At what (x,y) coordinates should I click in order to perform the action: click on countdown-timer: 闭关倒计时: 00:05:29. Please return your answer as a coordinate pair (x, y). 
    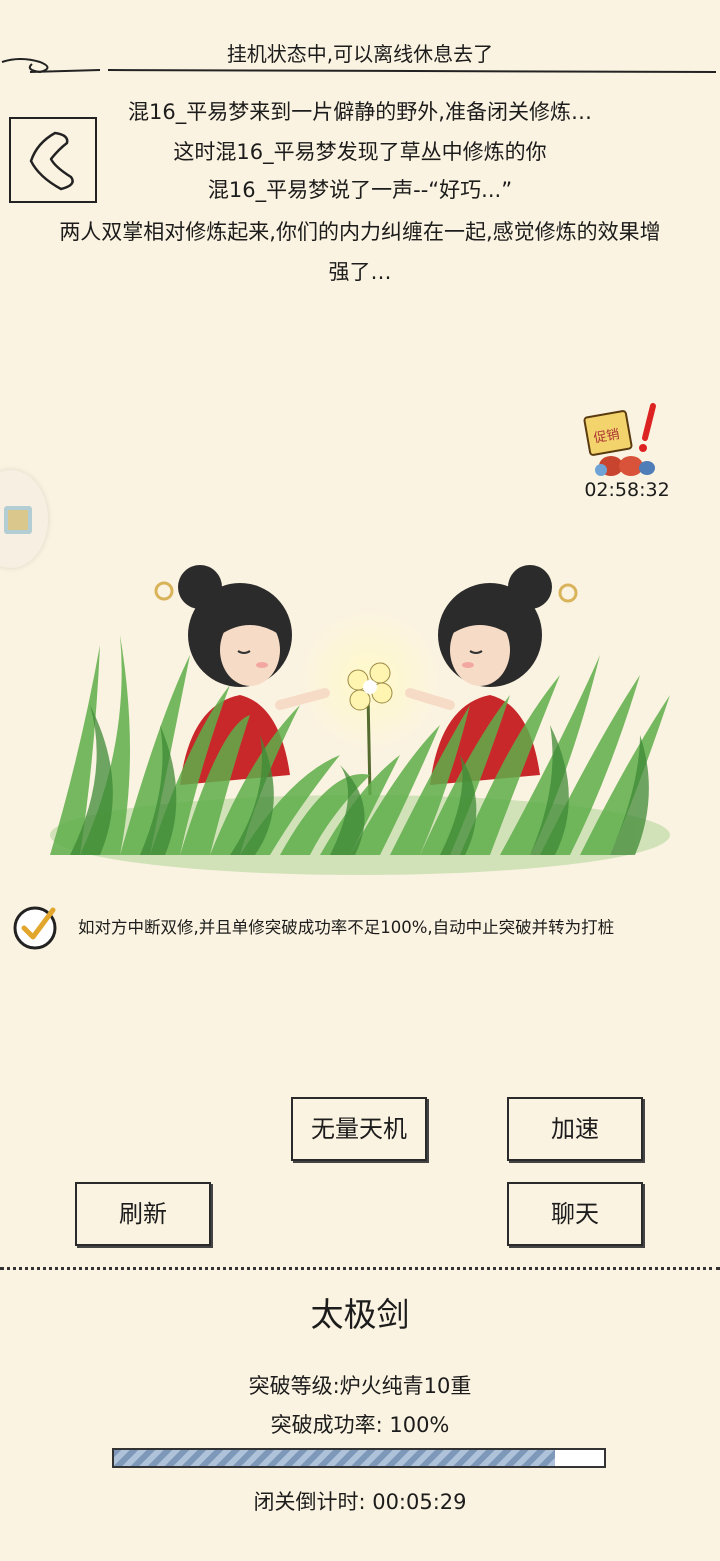
    Looking at the image, I should click on (360, 1502).